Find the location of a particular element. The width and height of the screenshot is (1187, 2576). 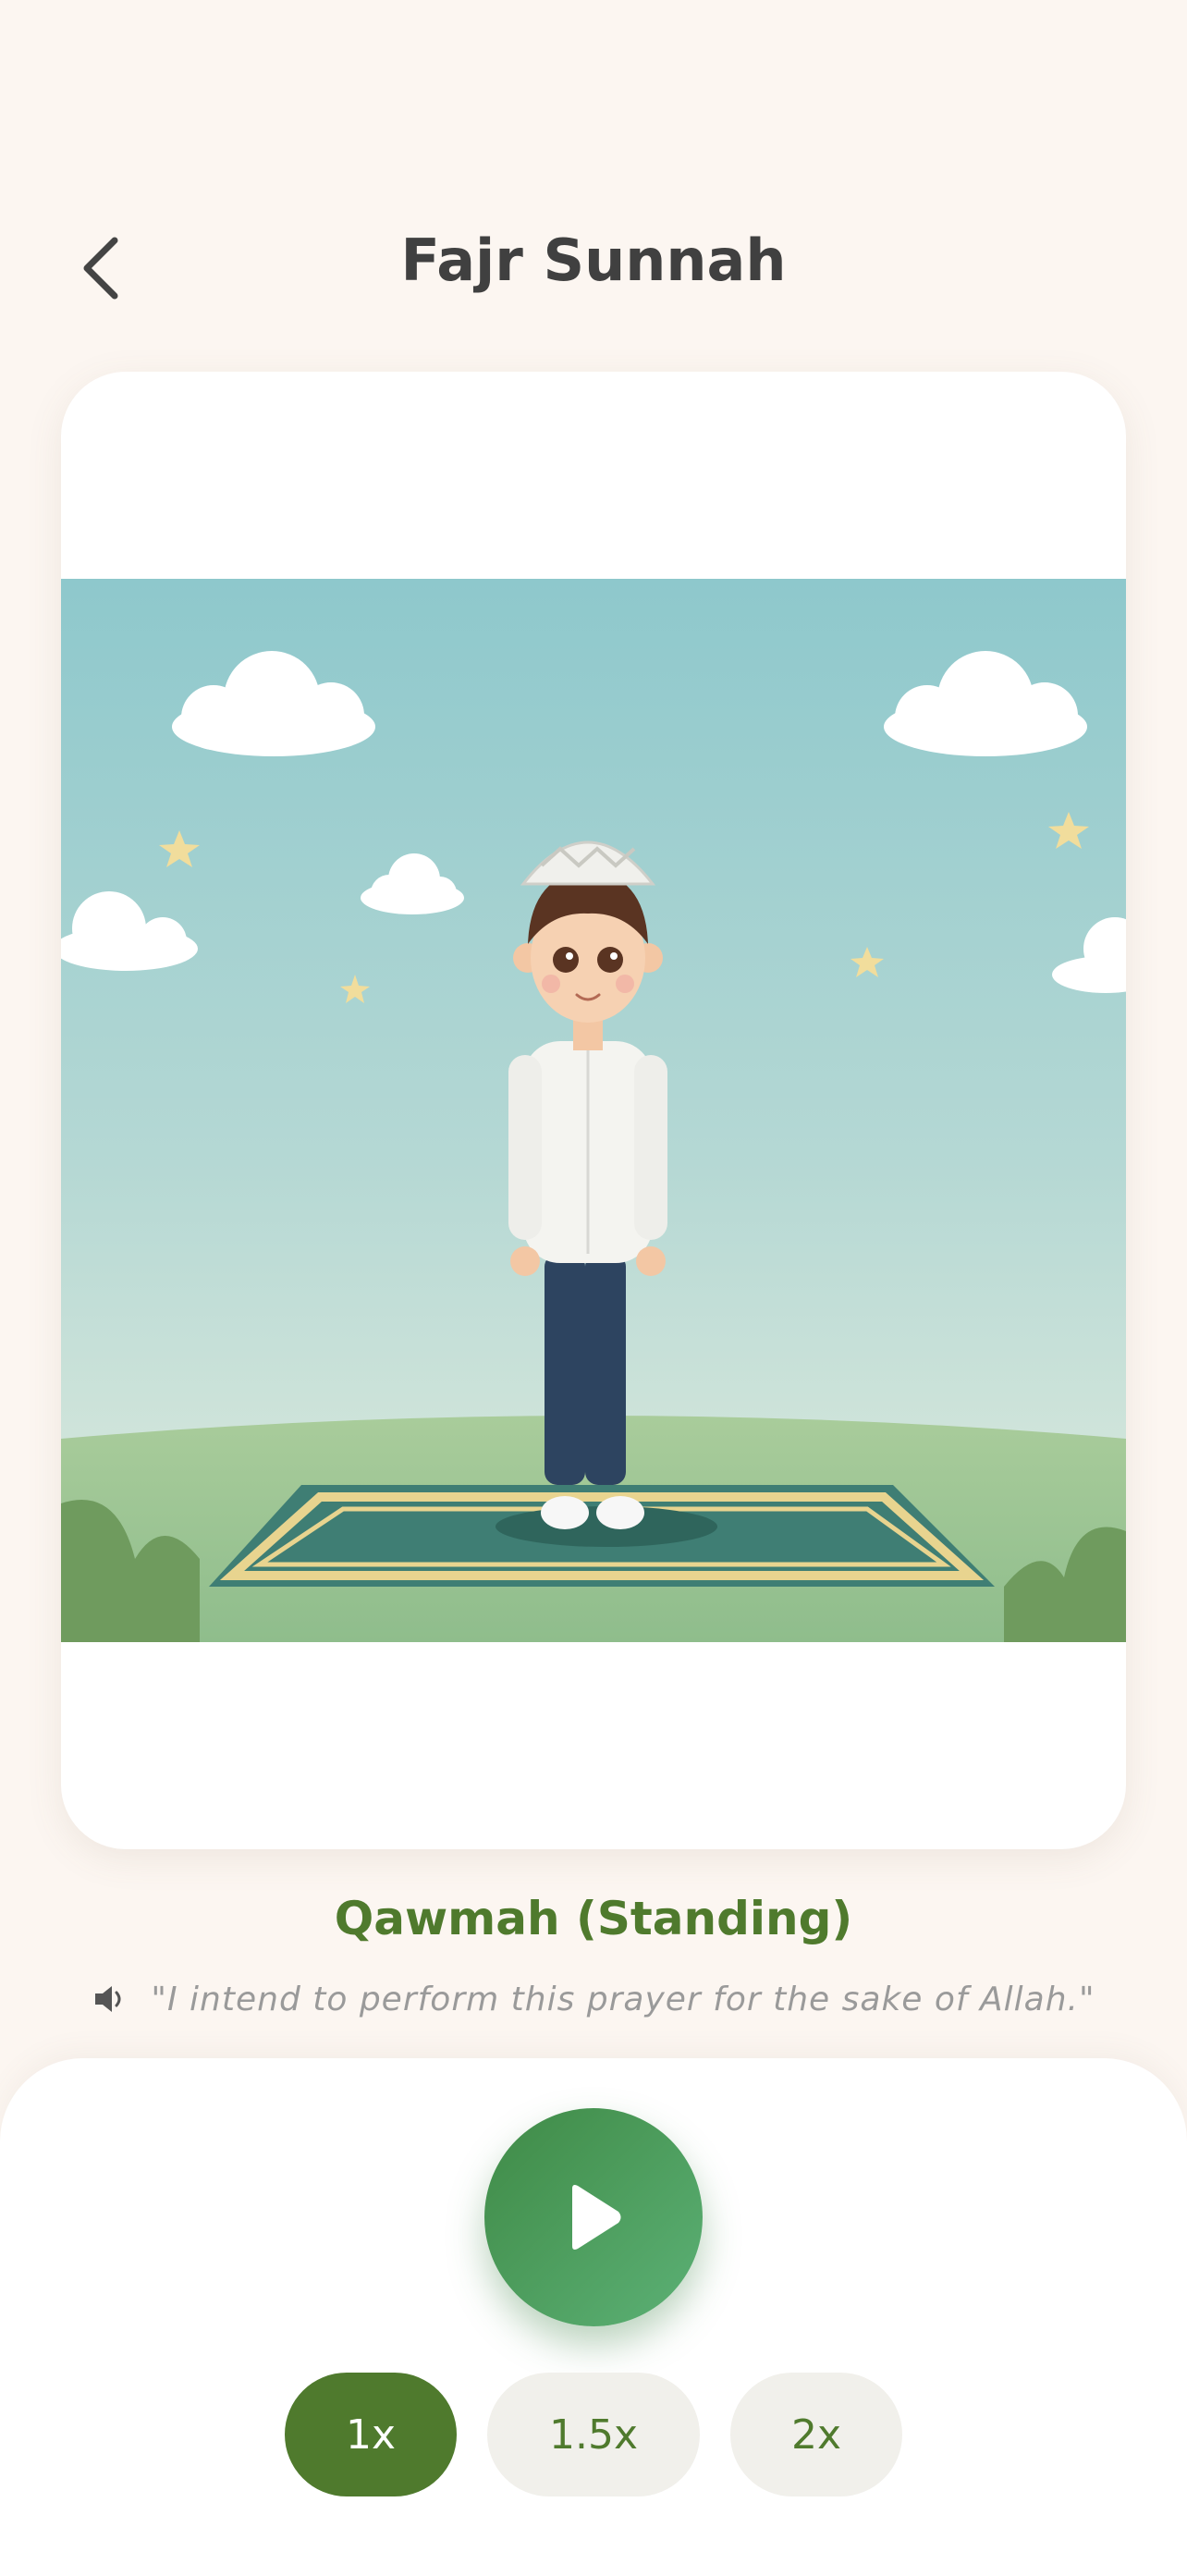

speed-1x-button: 1x is located at coordinates (371, 2434).